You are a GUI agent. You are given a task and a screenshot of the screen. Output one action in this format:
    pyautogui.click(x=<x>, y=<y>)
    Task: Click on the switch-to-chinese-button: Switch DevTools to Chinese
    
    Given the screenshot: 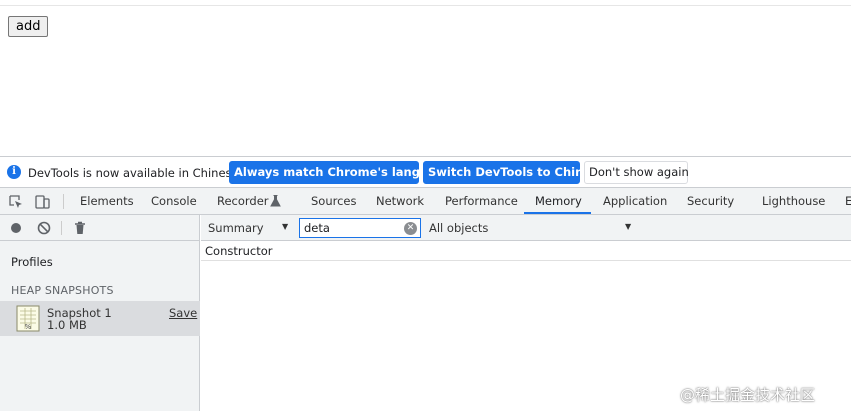 What is the action you would take?
    pyautogui.click(x=514, y=172)
    